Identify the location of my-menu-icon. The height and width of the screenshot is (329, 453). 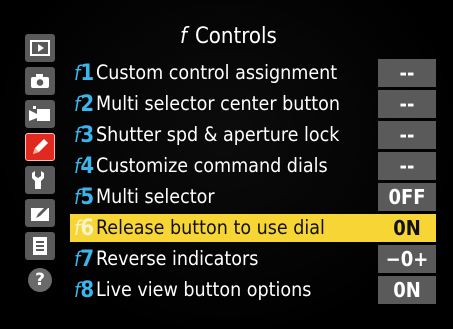
(40, 246).